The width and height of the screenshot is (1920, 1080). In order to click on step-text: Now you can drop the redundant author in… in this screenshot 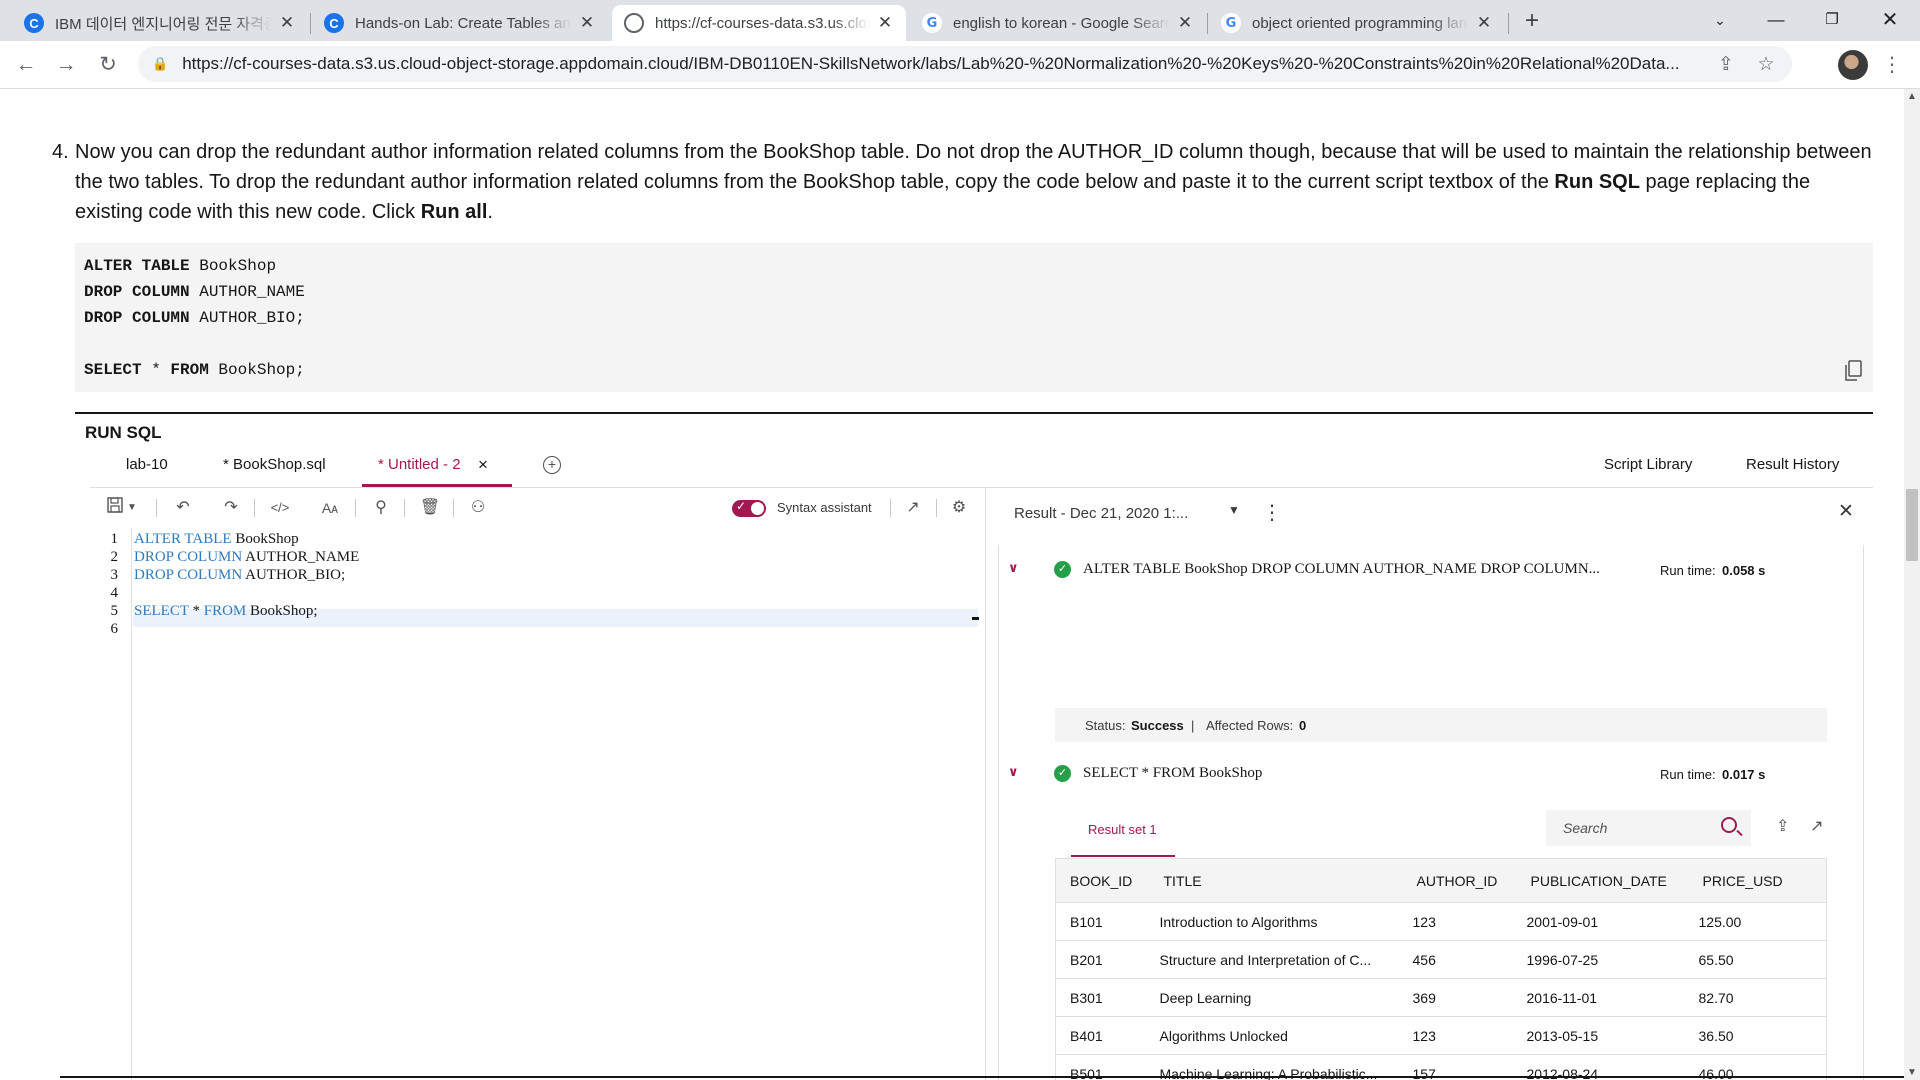, I will do `click(975, 182)`.